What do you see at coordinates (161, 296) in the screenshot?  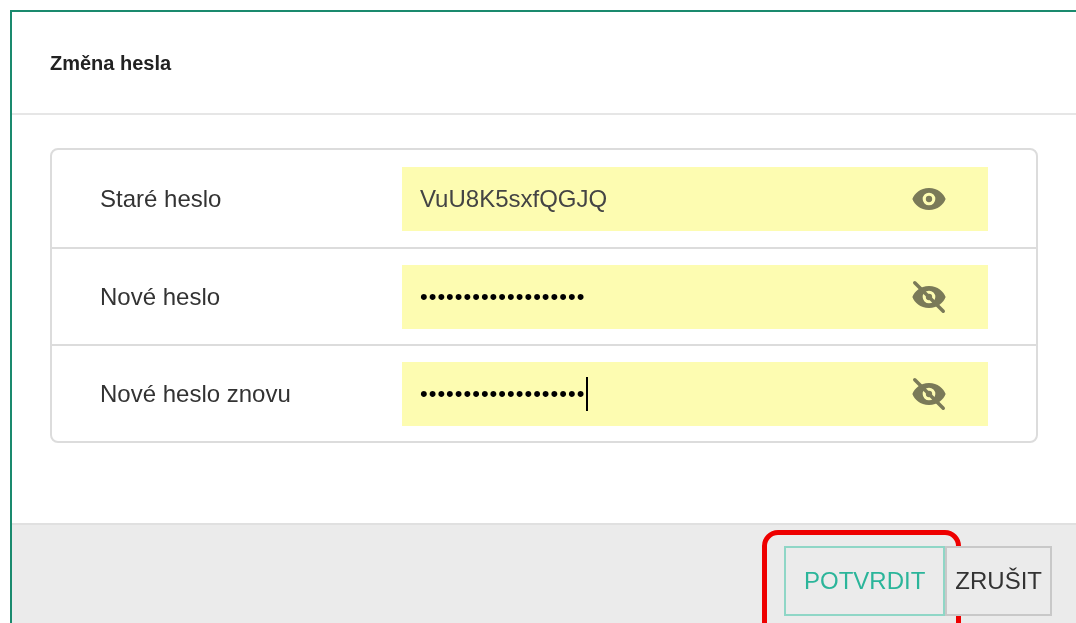 I see `field-label: Nové heslo` at bounding box center [161, 296].